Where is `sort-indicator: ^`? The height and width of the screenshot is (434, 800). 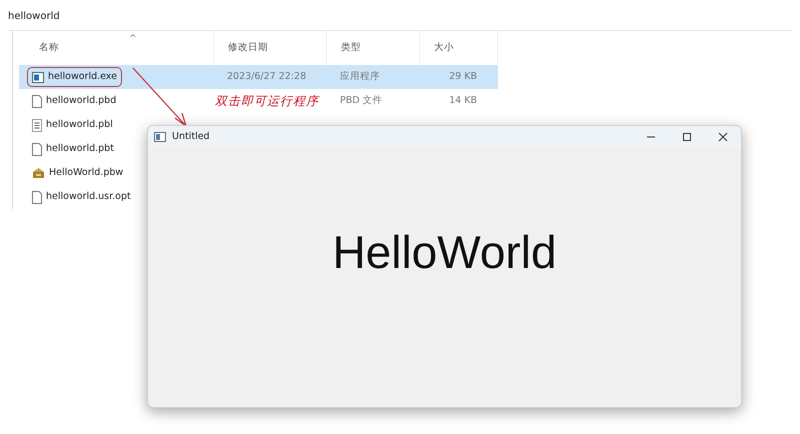 sort-indicator: ^ is located at coordinates (133, 39).